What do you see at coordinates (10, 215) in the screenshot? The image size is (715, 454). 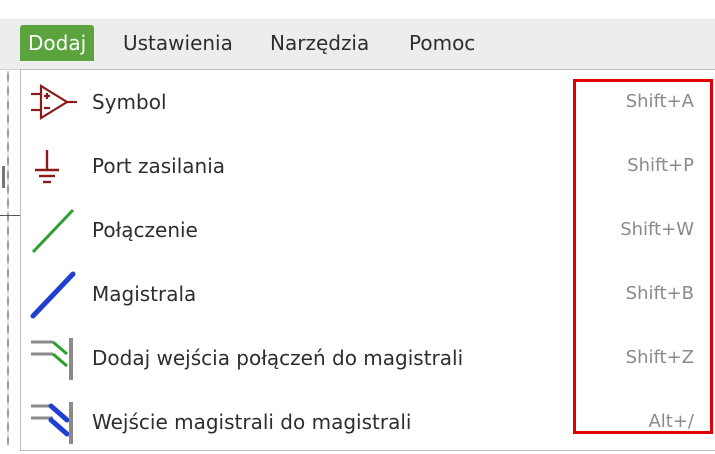 I see `canvas-line-fragment` at bounding box center [10, 215].